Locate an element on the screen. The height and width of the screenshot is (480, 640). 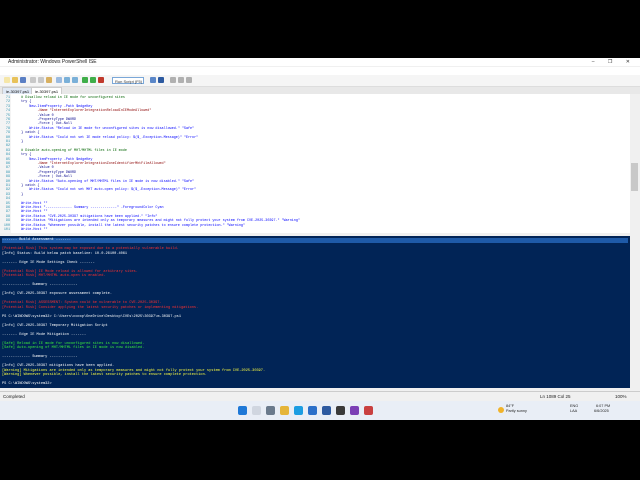
code-line: 77 -Force | Out-Null is located at coordinates (36, 124).